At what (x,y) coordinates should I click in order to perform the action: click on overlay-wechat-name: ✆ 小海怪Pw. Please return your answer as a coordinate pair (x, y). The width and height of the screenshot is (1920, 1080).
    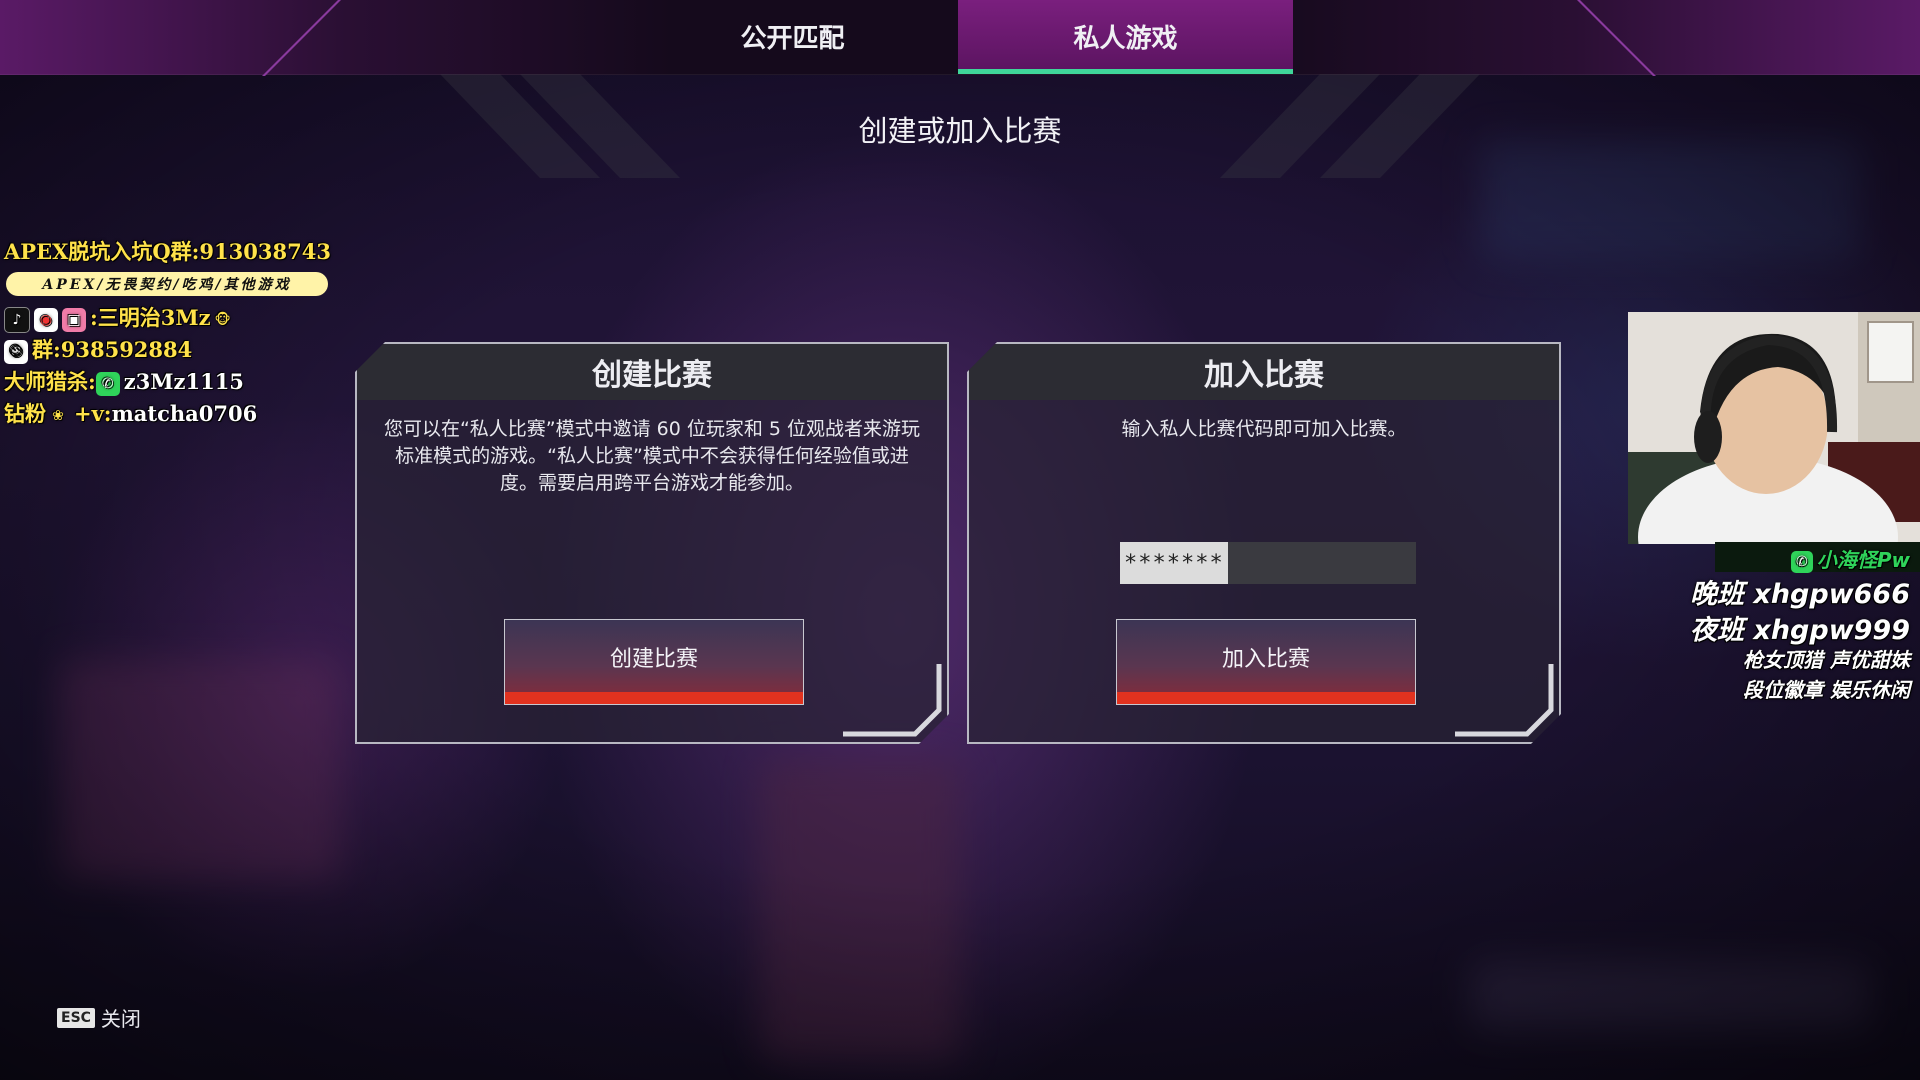
    Looking at the image, I should click on (1850, 558).